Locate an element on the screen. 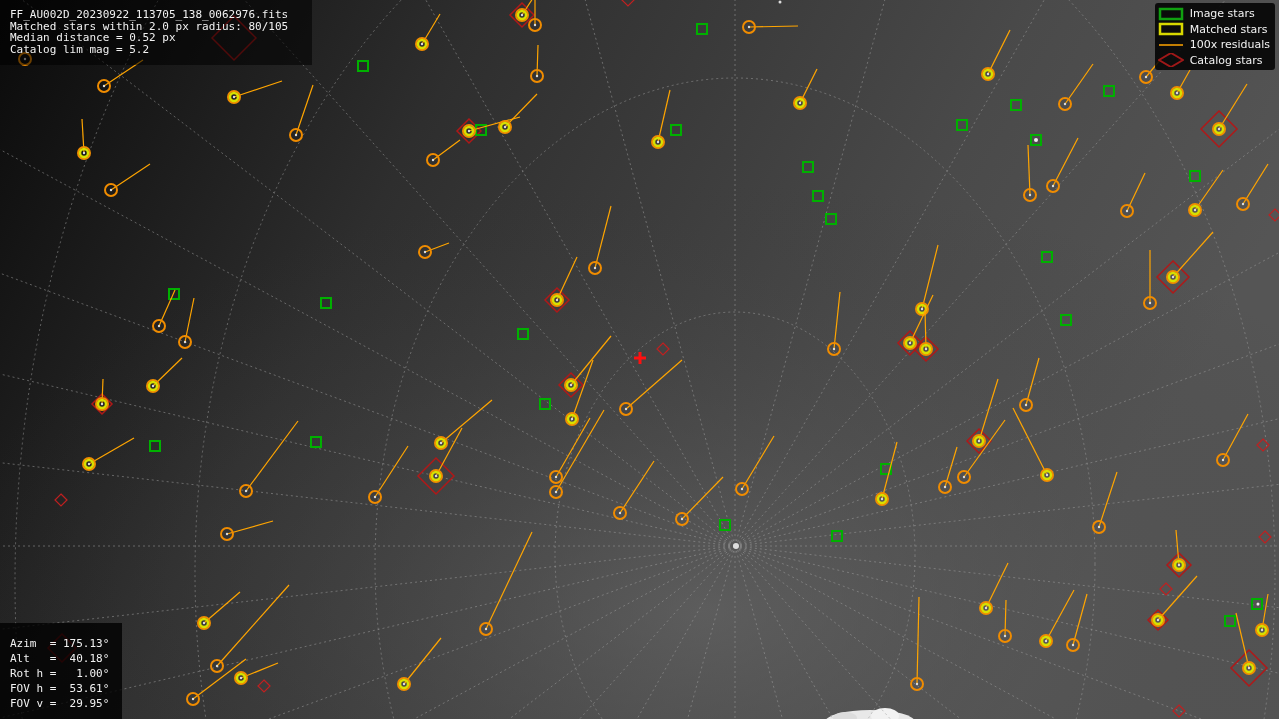 This screenshot has width=1279, height=719. info-text: FF_AU002D_20230922_113705_138_0062976.fits is located at coordinates (150, 15).